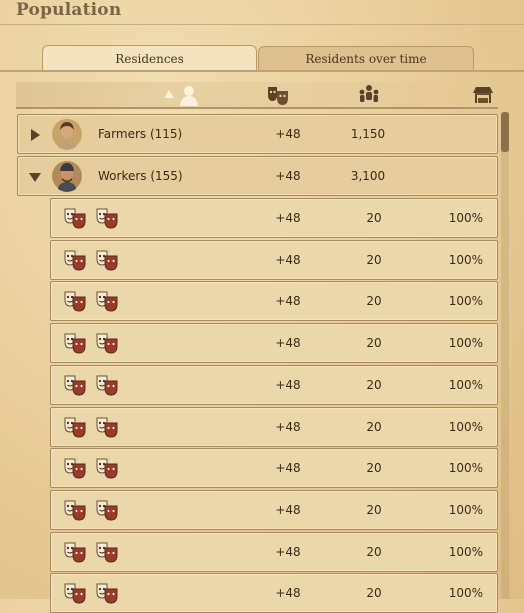 This screenshot has width=524, height=613. What do you see at coordinates (69, 10) in the screenshot?
I see `page-title: Population` at bounding box center [69, 10].